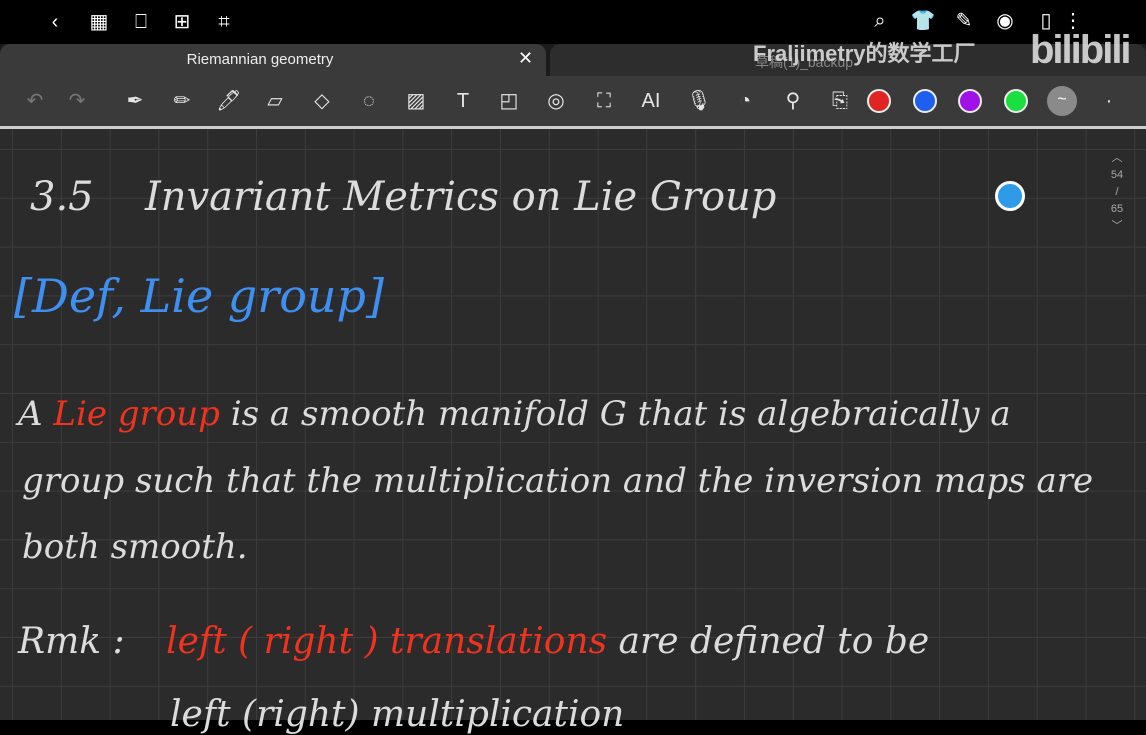 This screenshot has width=1146, height=735. What do you see at coordinates (864, 53) in the screenshot?
I see `watermark-text: Fraljimetry的数学工厂` at bounding box center [864, 53].